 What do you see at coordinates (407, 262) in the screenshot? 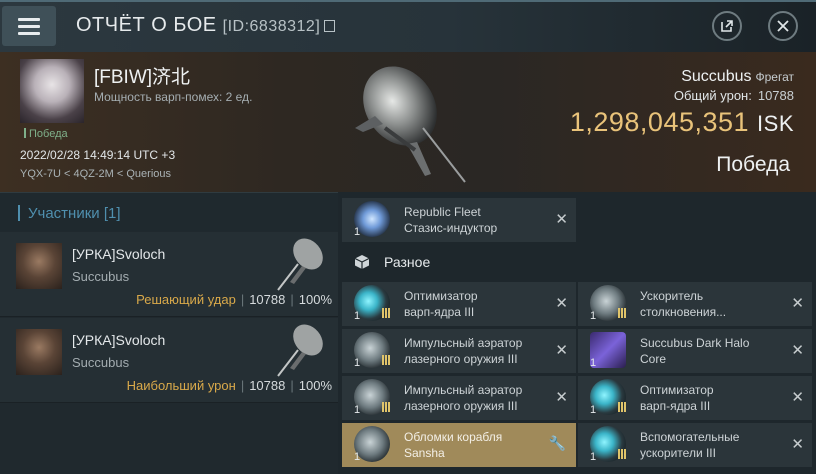
I see `section-label: Разное` at bounding box center [407, 262].